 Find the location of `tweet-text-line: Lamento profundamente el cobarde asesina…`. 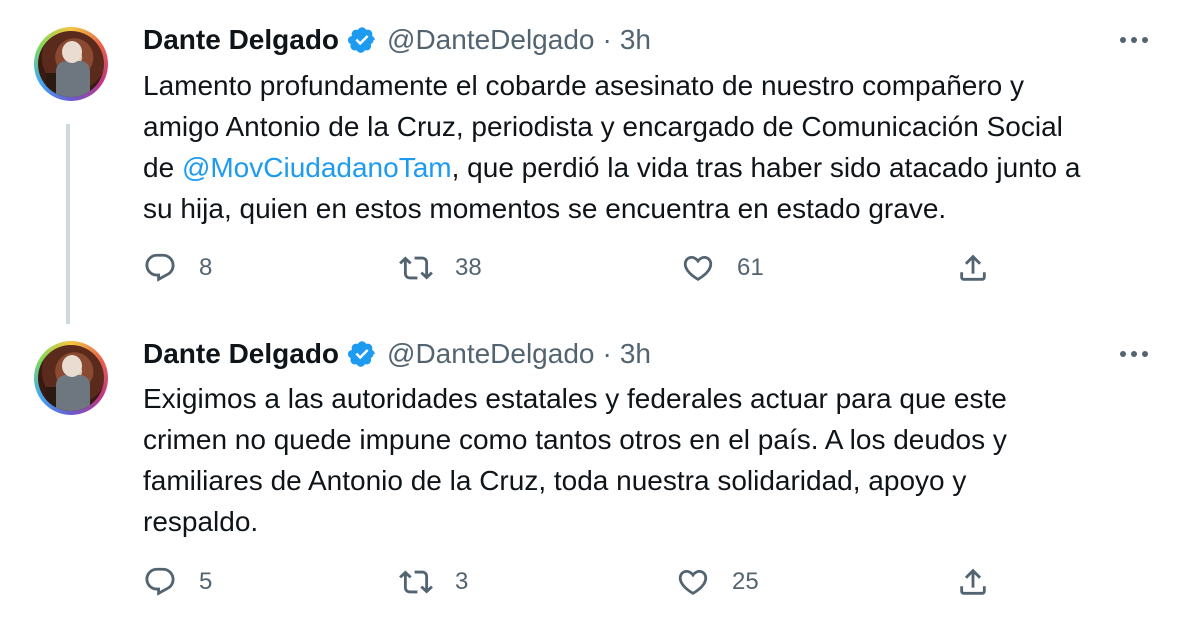

tweet-text-line: Lamento profundamente el cobarde asesina… is located at coordinates (584, 85).